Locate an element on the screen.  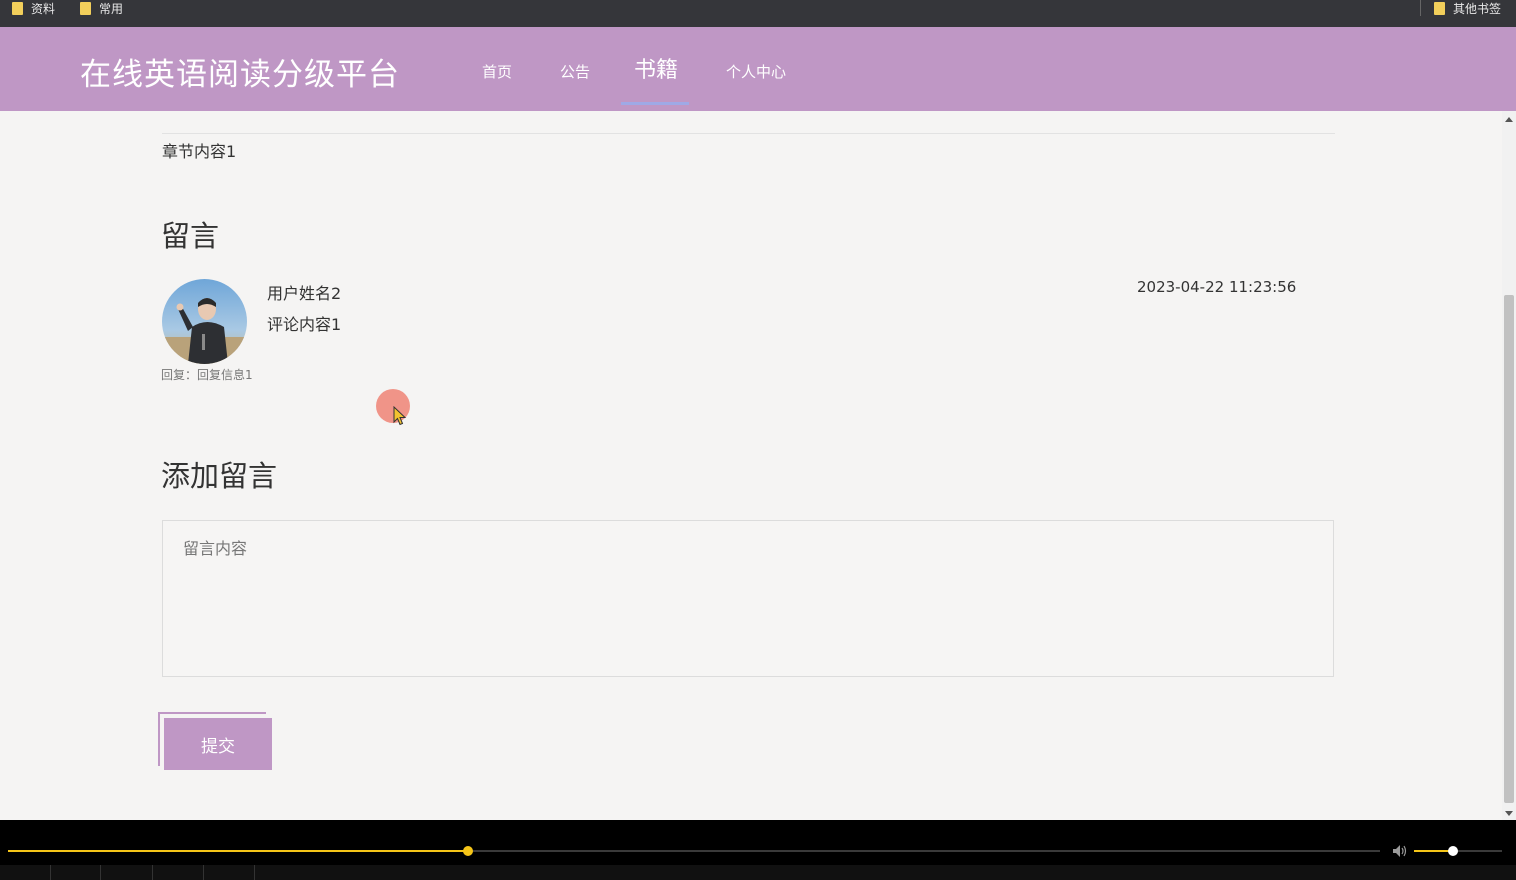
player-bottom-strip is located at coordinates (758, 872).